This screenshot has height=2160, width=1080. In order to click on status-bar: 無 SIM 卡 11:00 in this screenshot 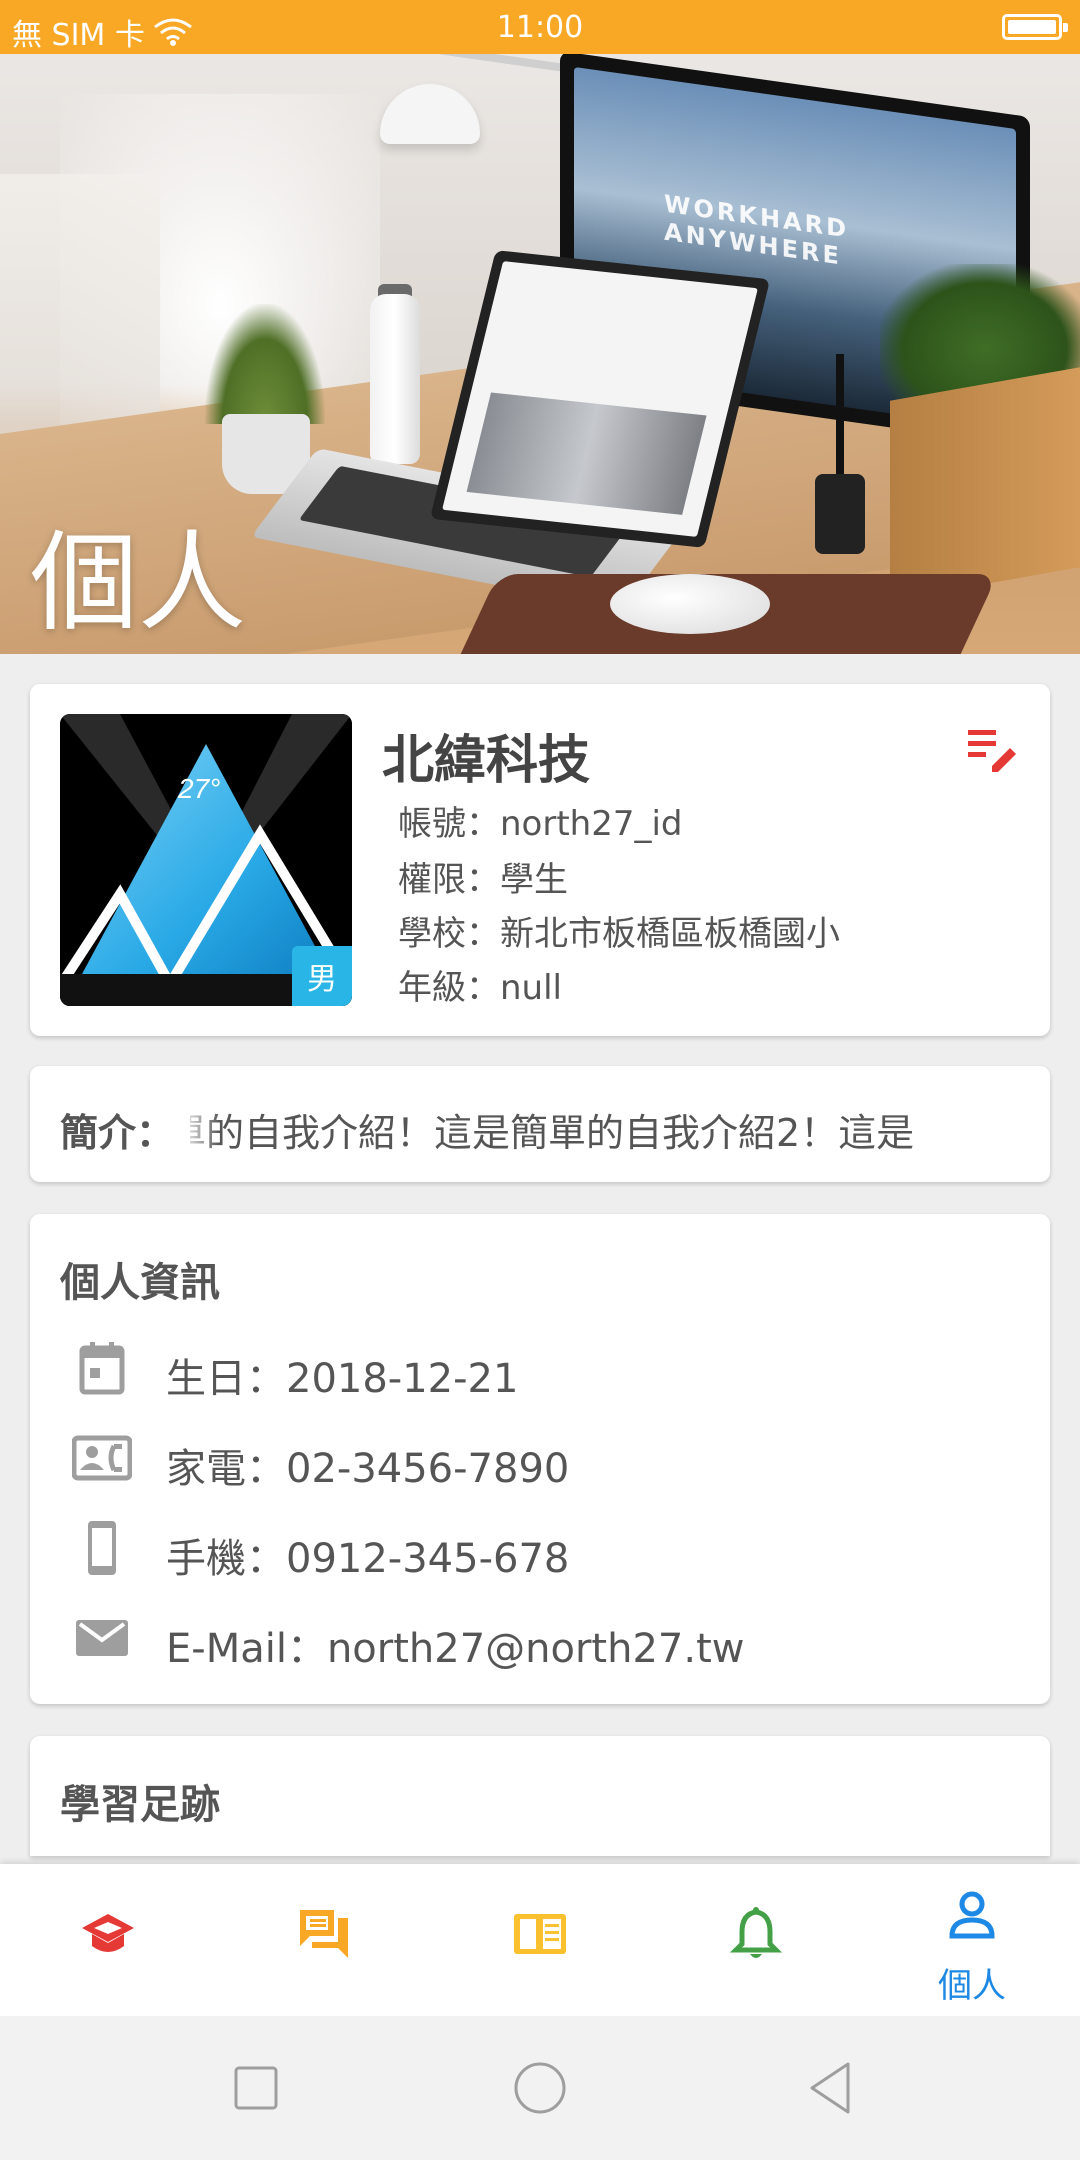, I will do `click(540, 27)`.